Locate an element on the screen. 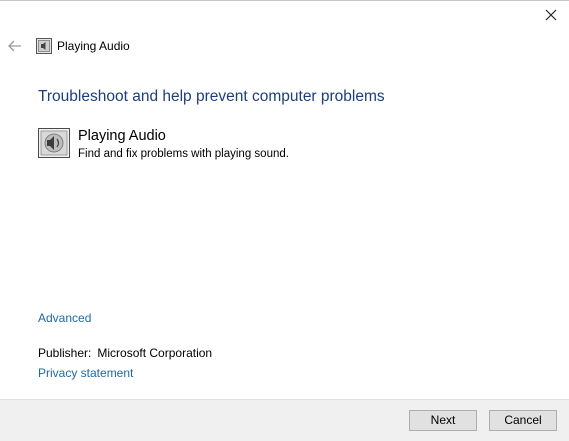 This screenshot has height=441, width=569. privacy-statement-link: Privacy statement is located at coordinates (85, 373).